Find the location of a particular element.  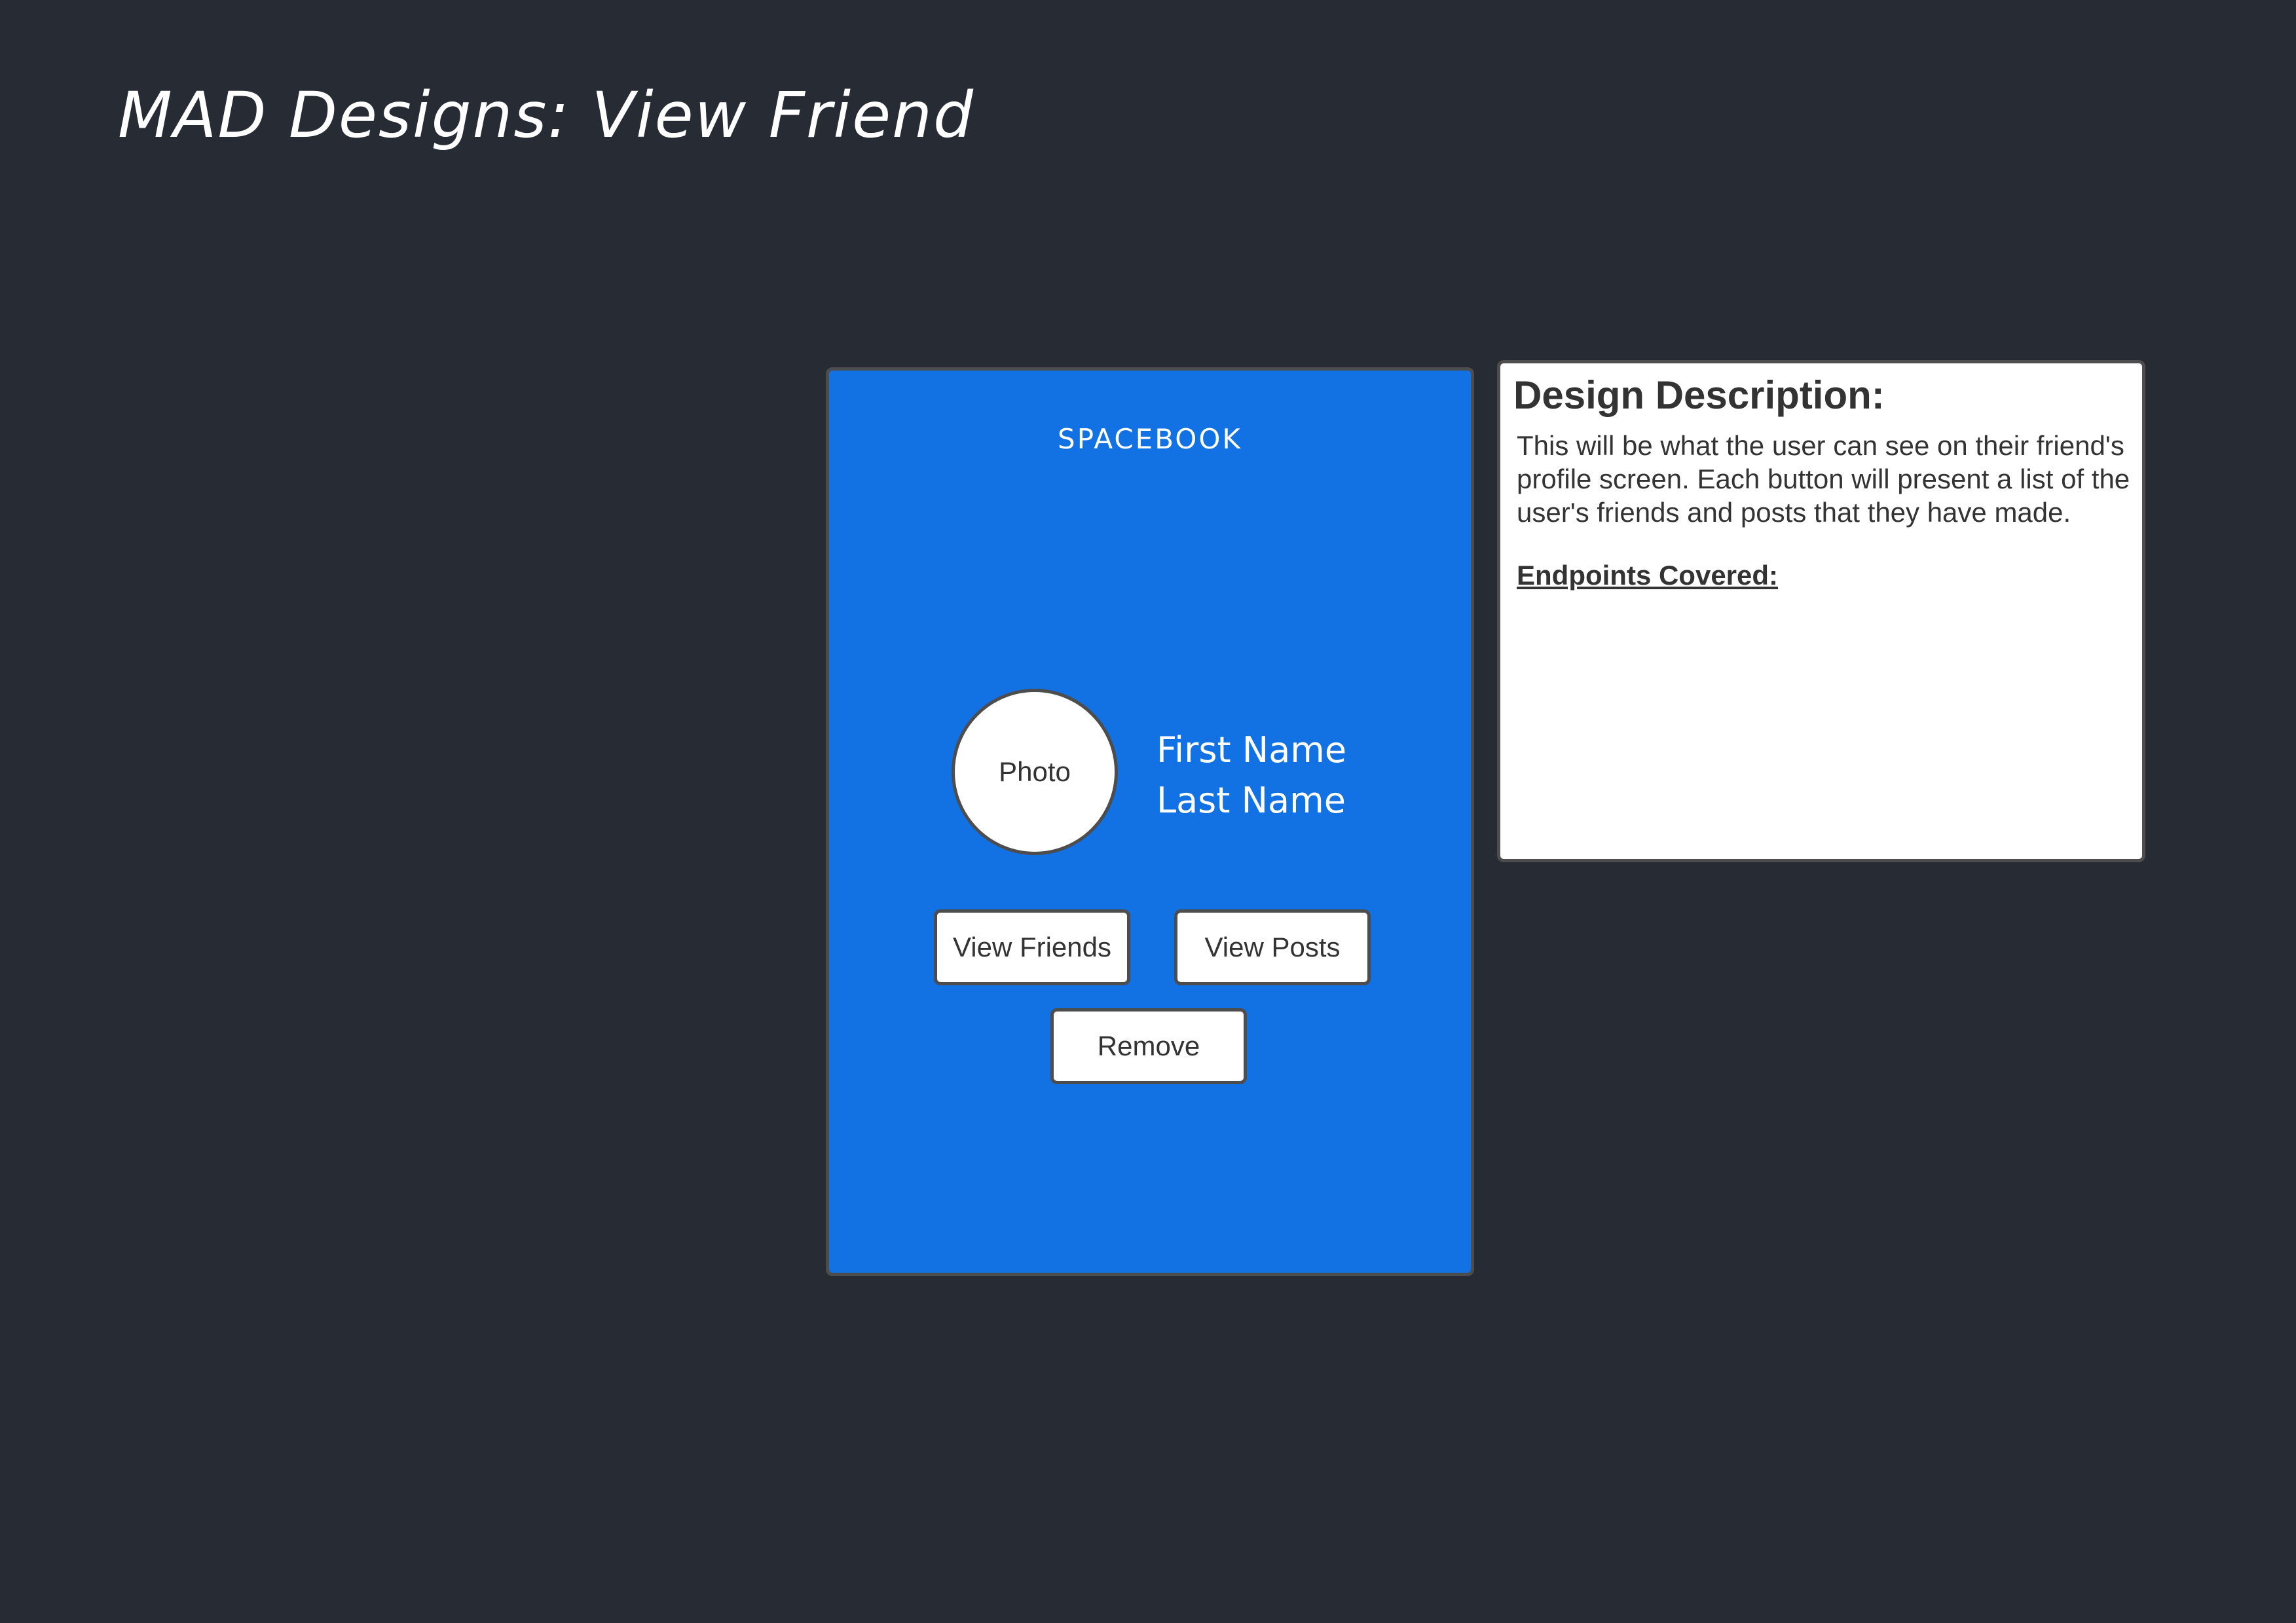

photo-label: Photo is located at coordinates (1035, 771).